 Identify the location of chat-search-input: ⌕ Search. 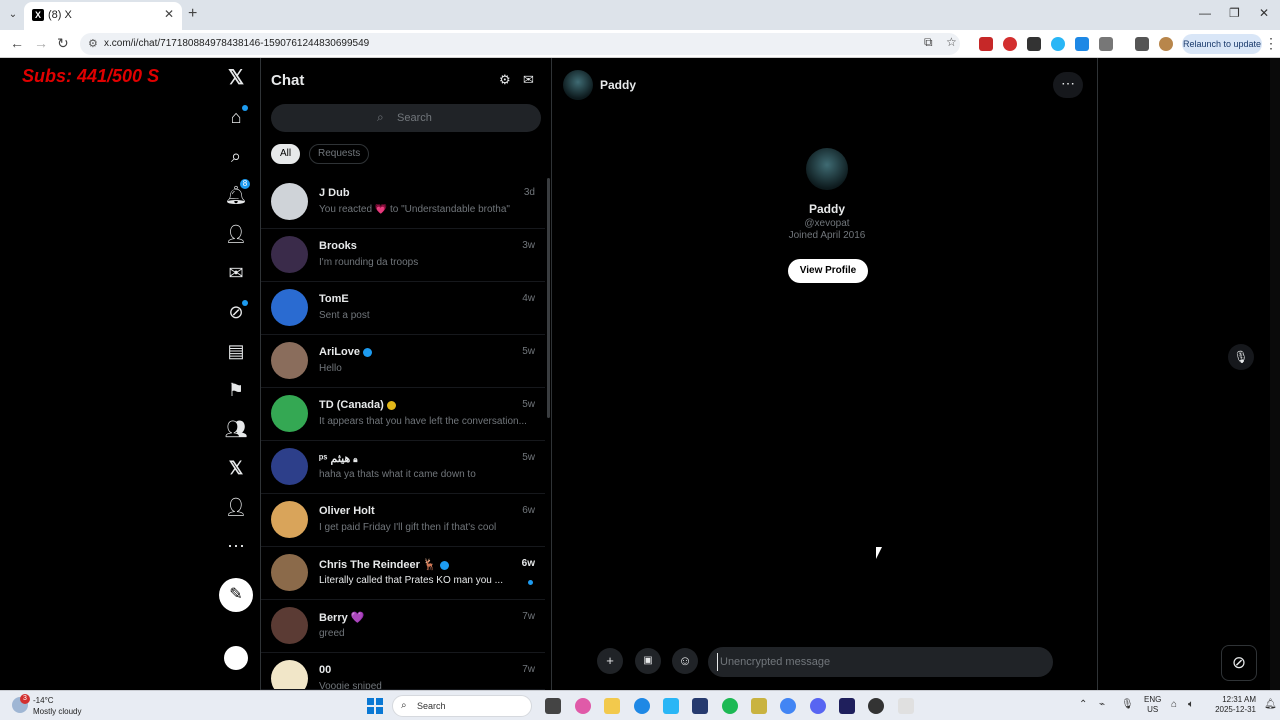
(406, 118).